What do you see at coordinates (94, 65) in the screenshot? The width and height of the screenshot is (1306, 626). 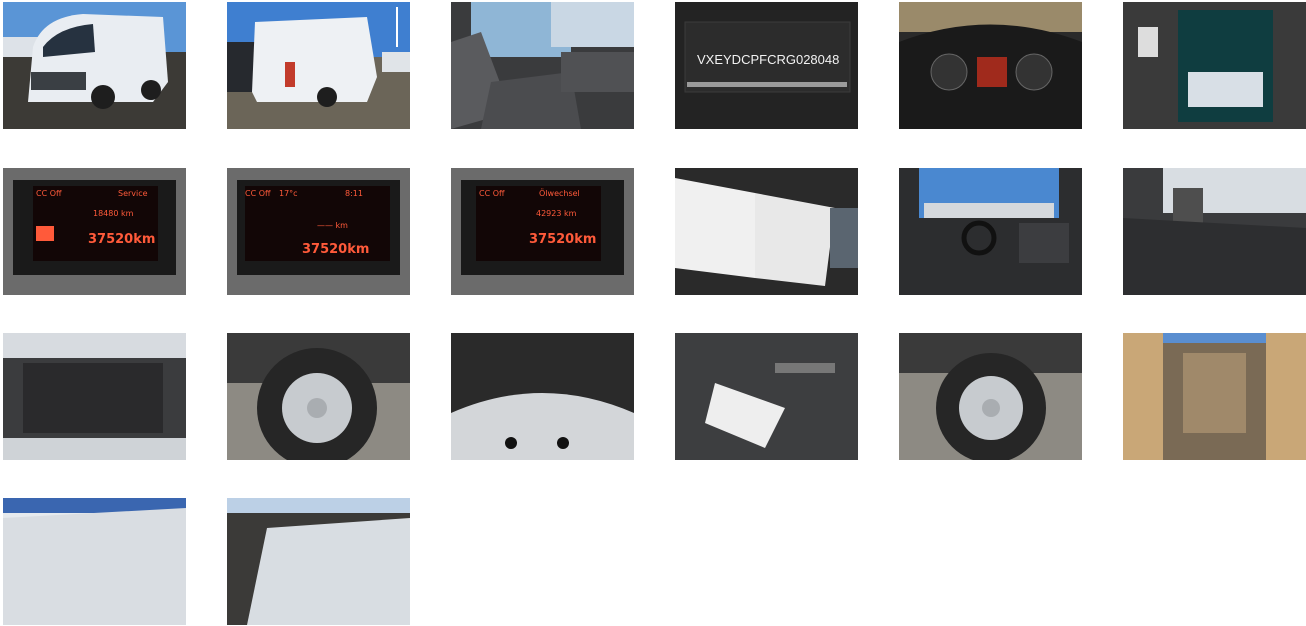 I see `photo-front-exterior` at bounding box center [94, 65].